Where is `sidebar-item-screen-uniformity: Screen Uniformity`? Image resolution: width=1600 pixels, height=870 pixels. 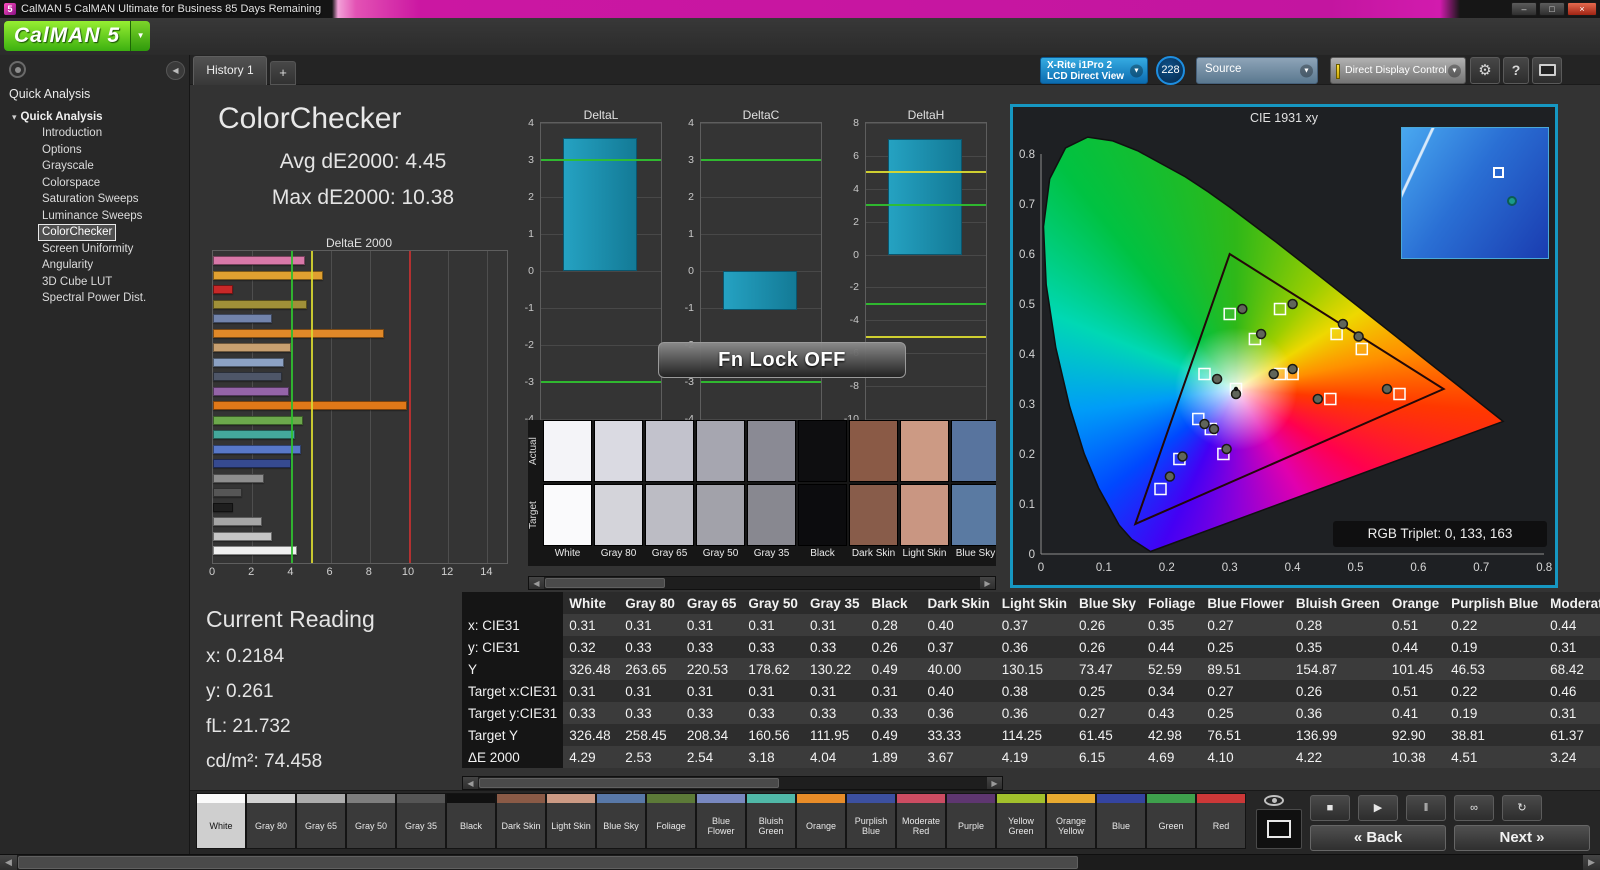
sidebar-item-screen-uniformity: Screen Uniformity is located at coordinates (87, 249).